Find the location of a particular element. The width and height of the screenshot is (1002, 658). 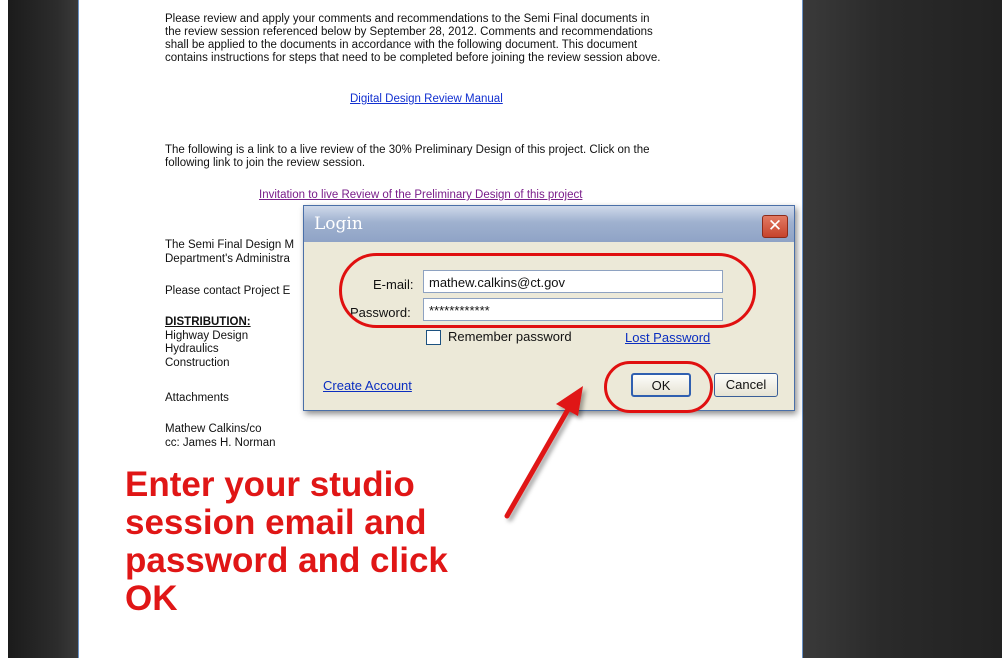

instruction-line: OK is located at coordinates (151, 598).